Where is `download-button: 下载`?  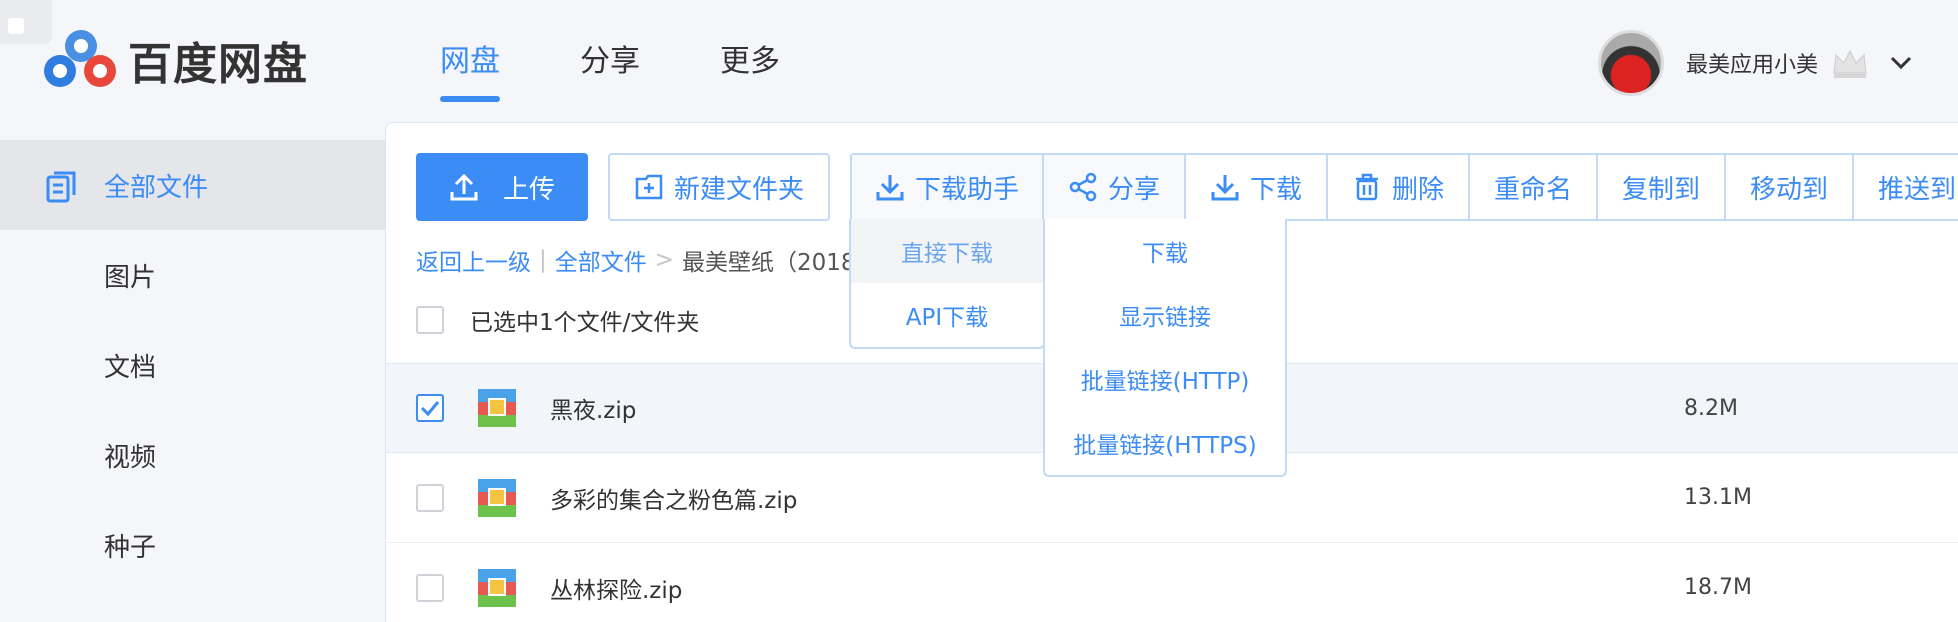 download-button: 下载 is located at coordinates (1257, 187).